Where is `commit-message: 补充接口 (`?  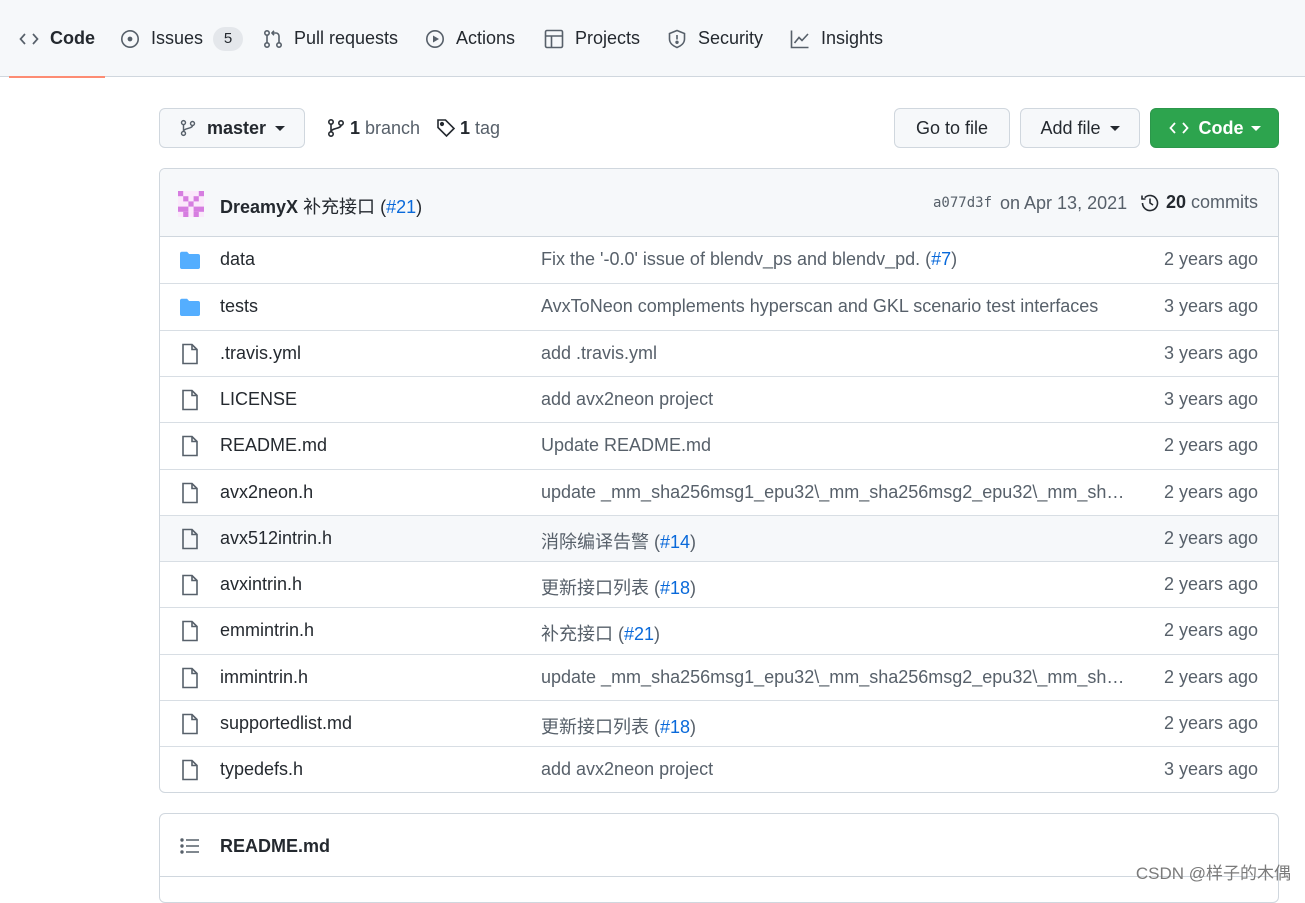 commit-message: 补充接口 ( is located at coordinates (344, 207).